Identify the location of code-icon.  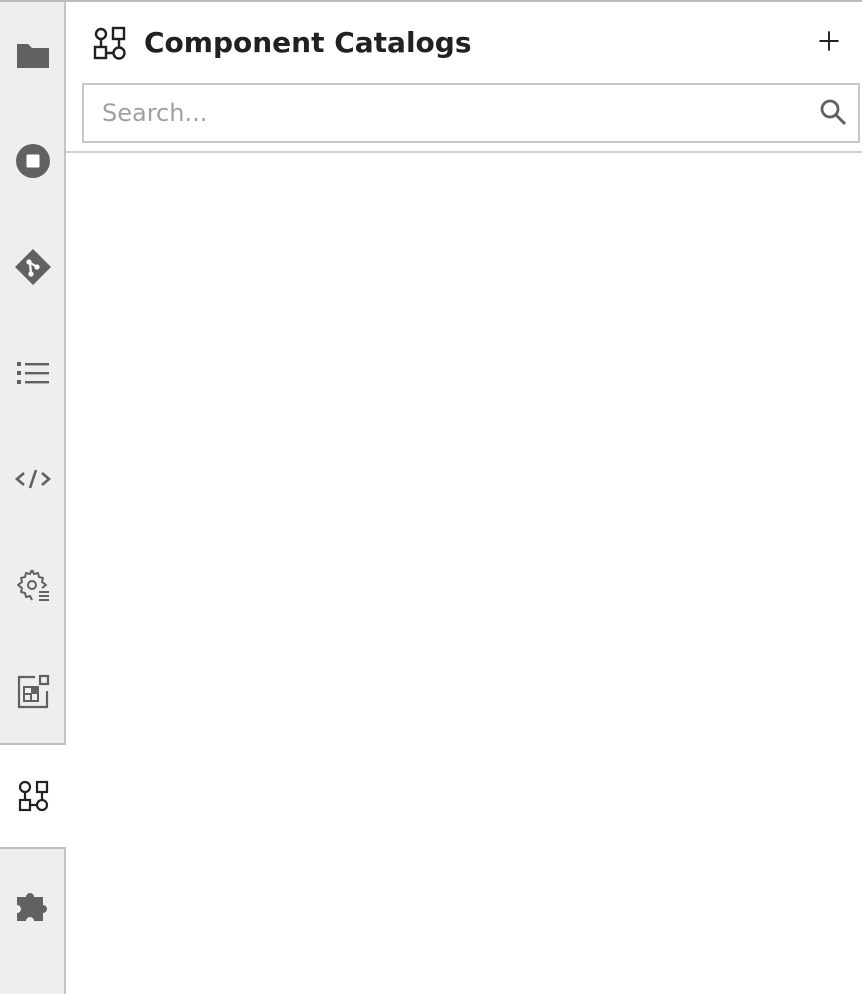
(33, 479).